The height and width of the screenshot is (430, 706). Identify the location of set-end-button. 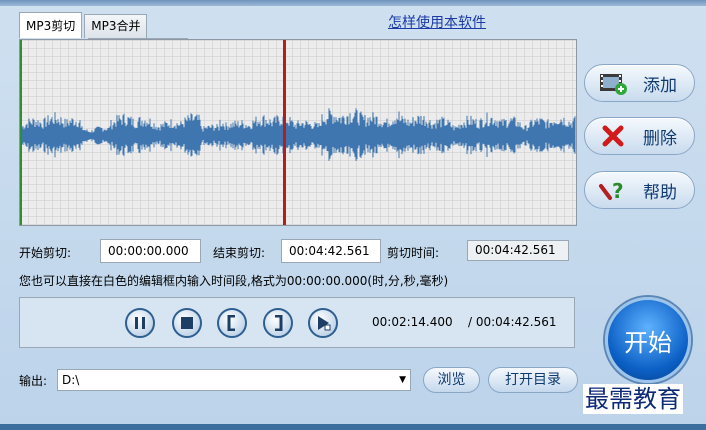
(278, 323).